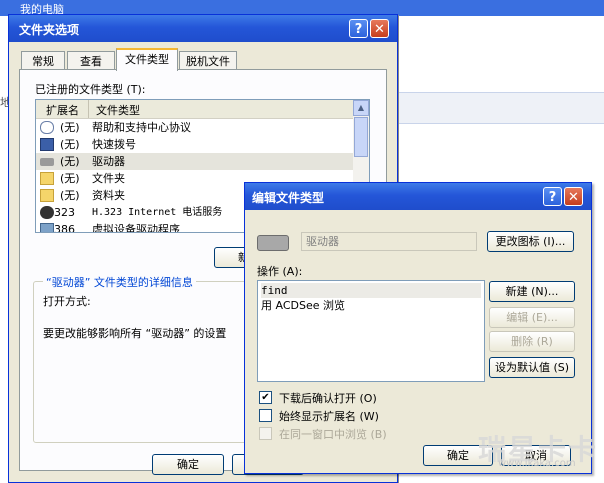 The image size is (604, 483). Describe the element at coordinates (62, 110) in the screenshot. I see `column-extension: 扩展名` at that location.